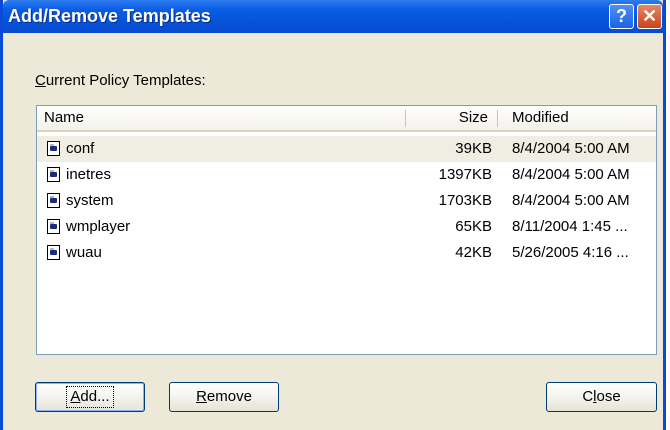 This screenshot has width=670, height=430. Describe the element at coordinates (473, 118) in the screenshot. I see `column-header-size: Size` at that location.